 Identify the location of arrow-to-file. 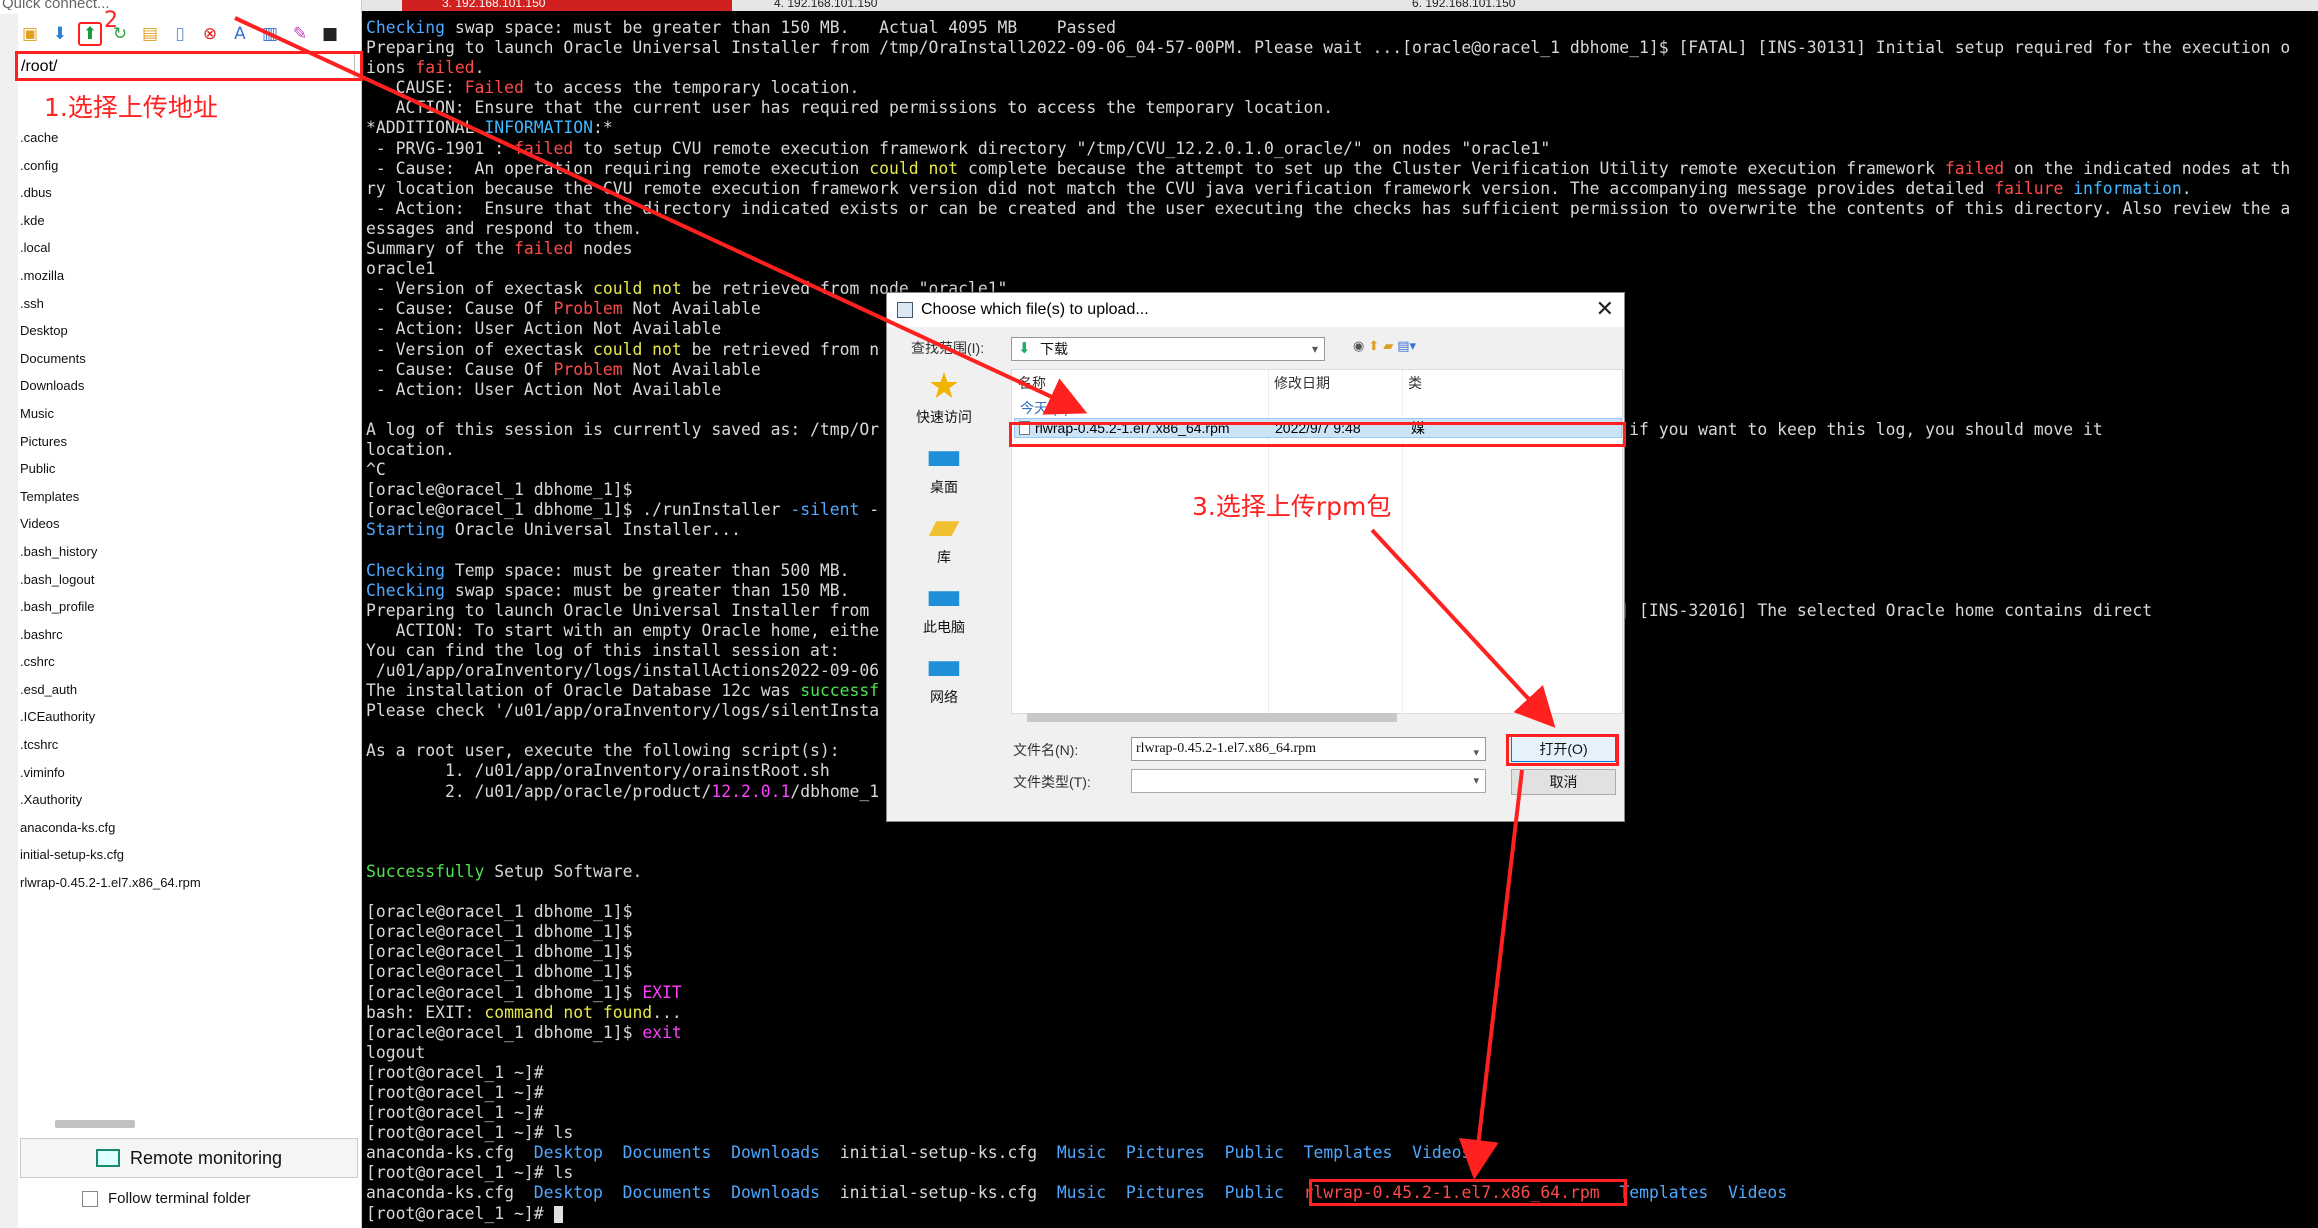
(661, 215).